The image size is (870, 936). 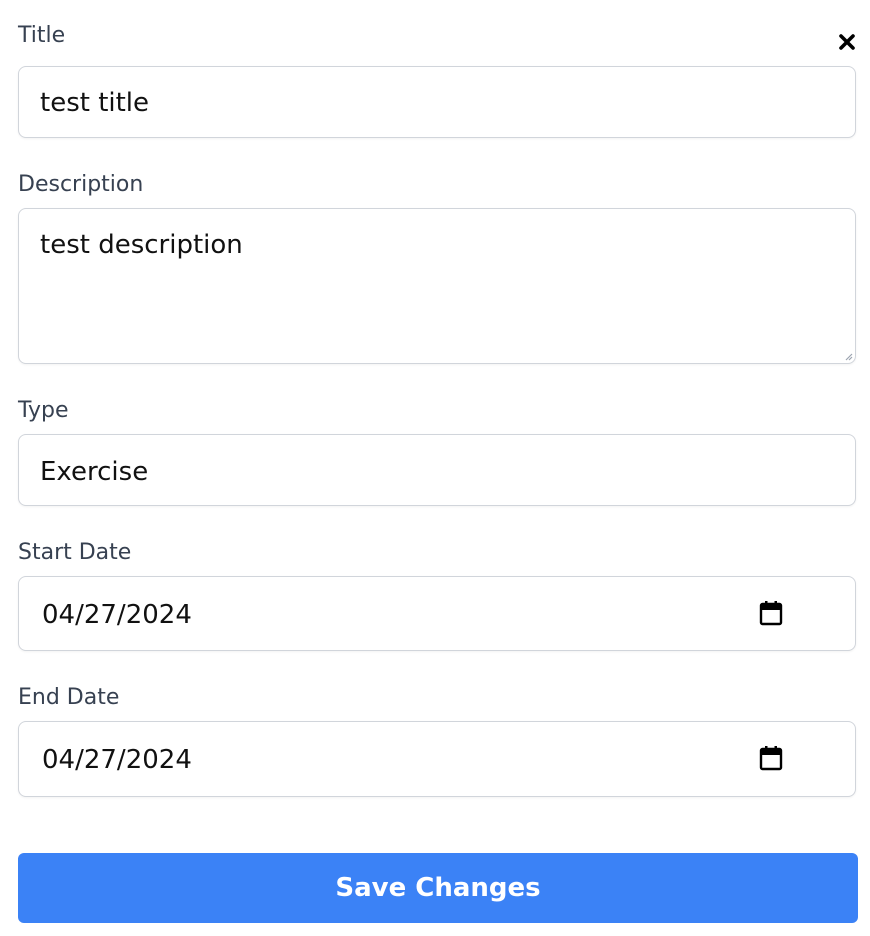 I want to click on start-date-value: 04/27/2024, so click(x=117, y=615).